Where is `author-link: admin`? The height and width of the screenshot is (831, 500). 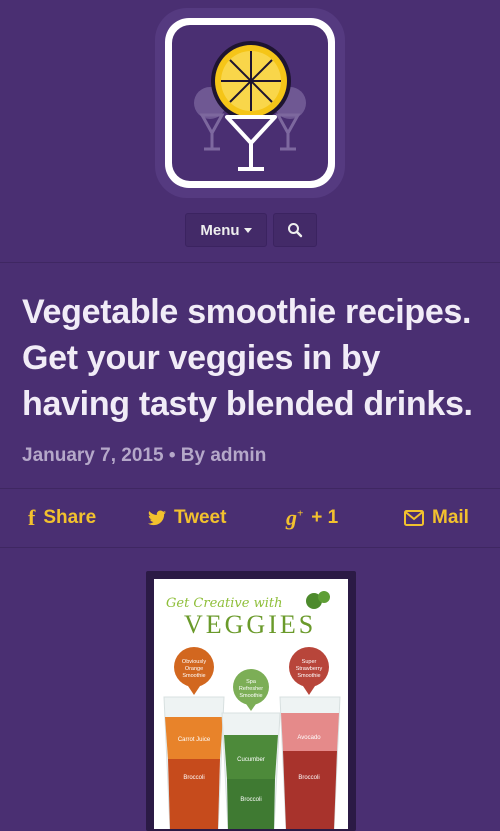 author-link: admin is located at coordinates (238, 455).